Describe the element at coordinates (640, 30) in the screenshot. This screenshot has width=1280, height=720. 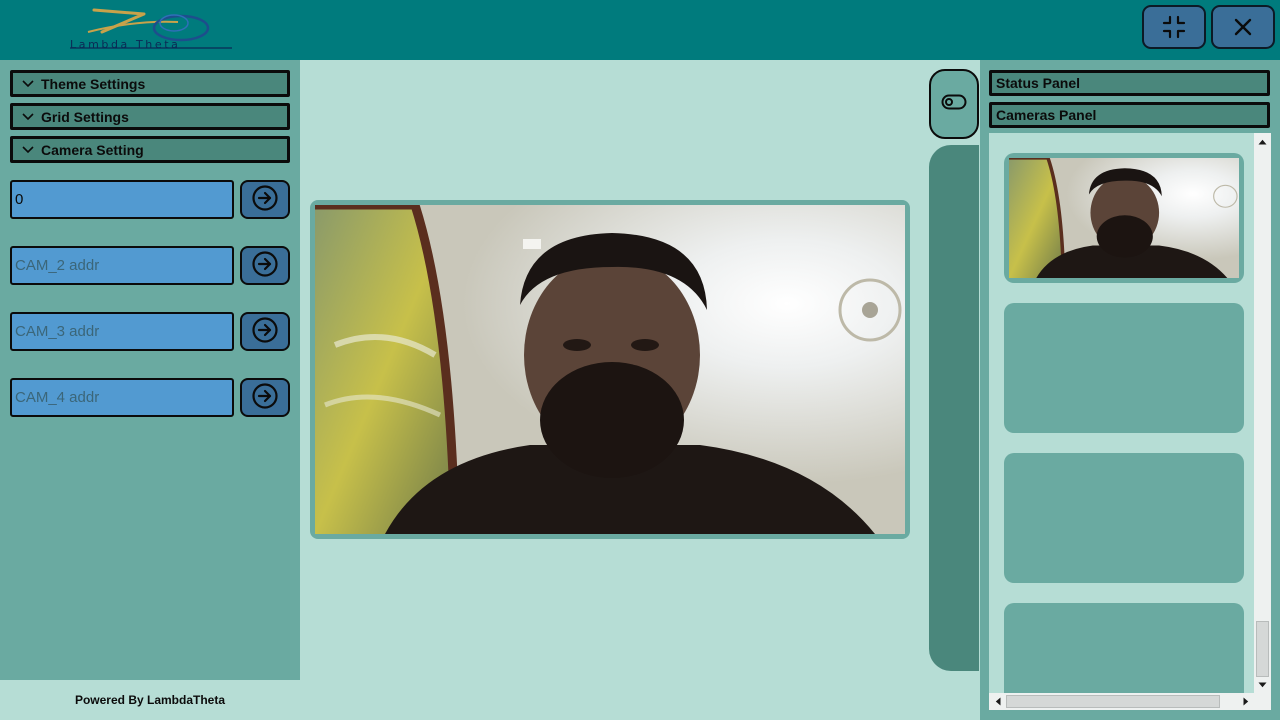
I see `top-bar: Lambda Theta` at that location.